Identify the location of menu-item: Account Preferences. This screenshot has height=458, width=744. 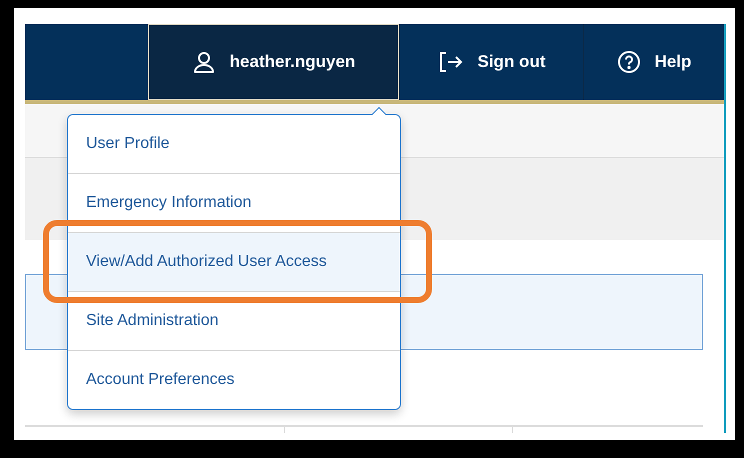
(234, 380).